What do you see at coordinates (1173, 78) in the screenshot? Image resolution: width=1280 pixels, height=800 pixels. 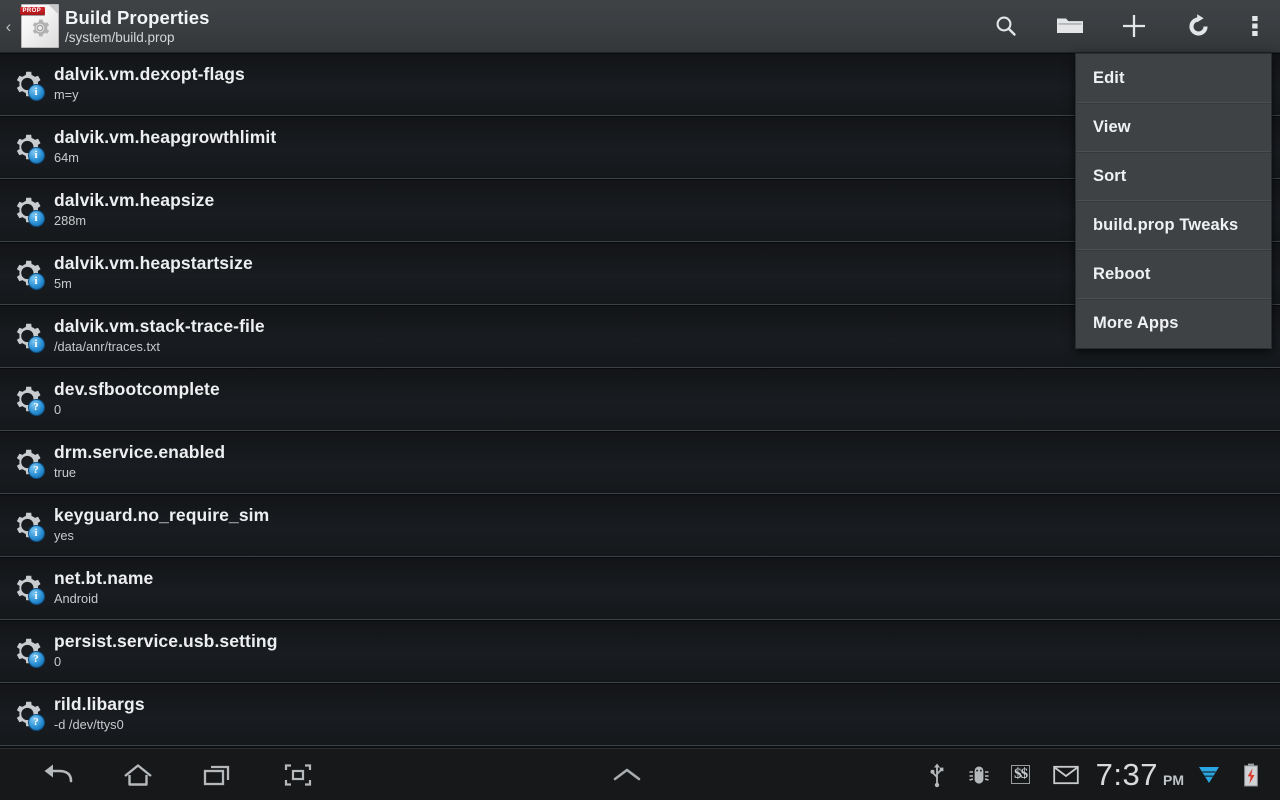 I see `menu-item-edit: Edit` at bounding box center [1173, 78].